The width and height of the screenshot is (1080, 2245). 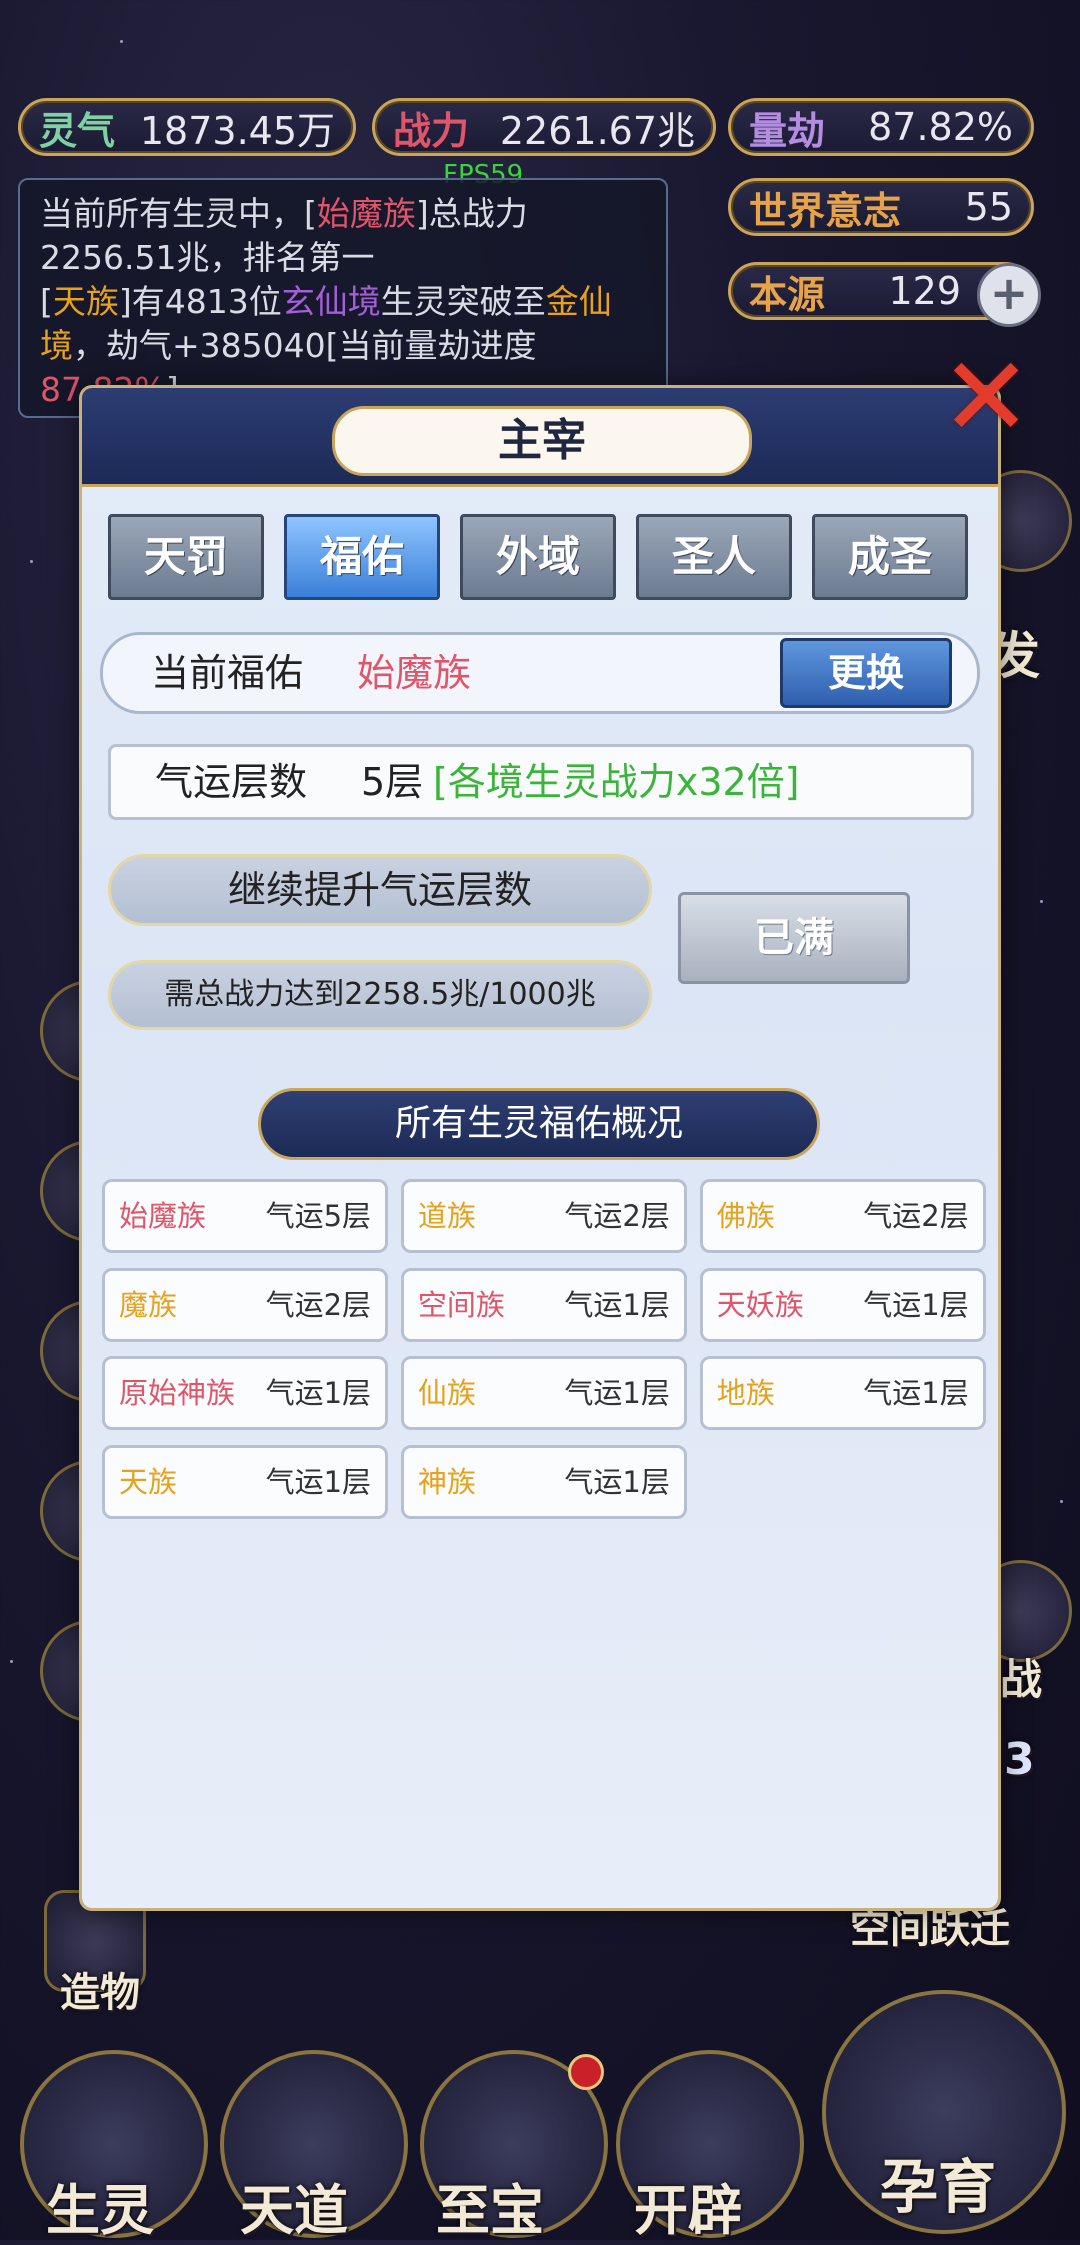 I want to click on race-card: 始魔族 气运5层, so click(x=245, y=1215).